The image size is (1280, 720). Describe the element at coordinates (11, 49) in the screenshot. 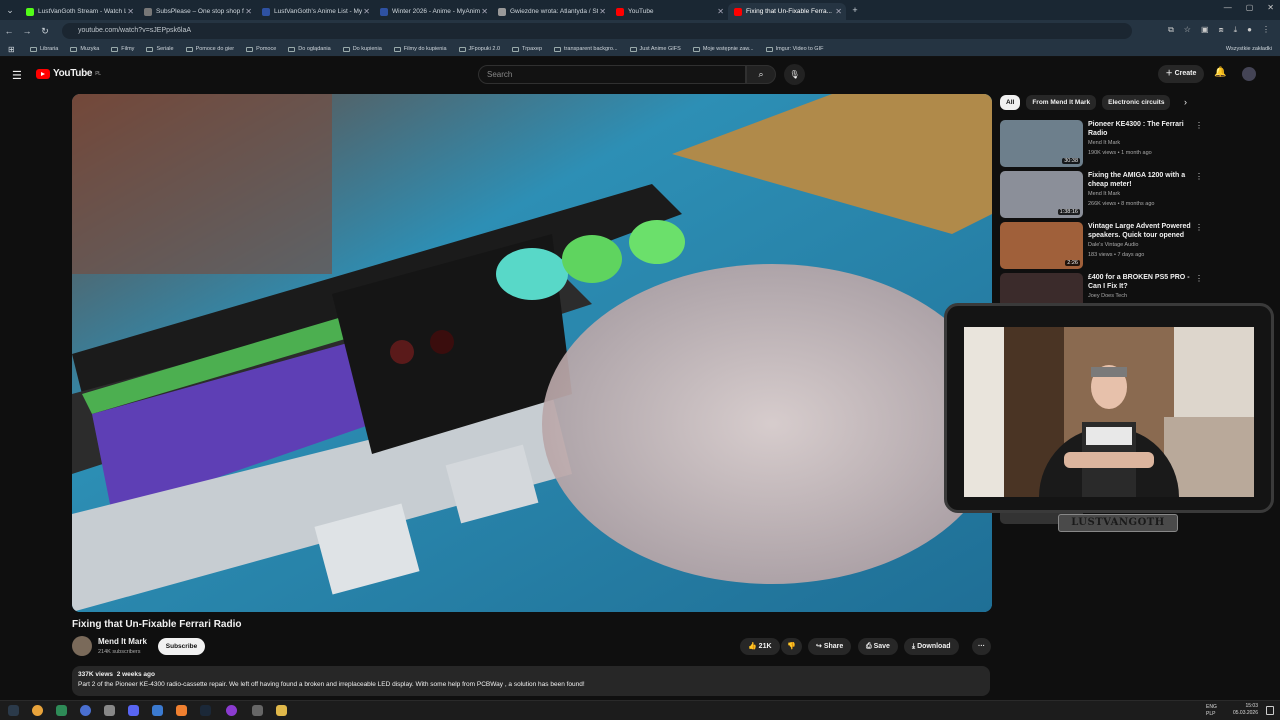

I see `apps-grid-icon: ⊞` at that location.